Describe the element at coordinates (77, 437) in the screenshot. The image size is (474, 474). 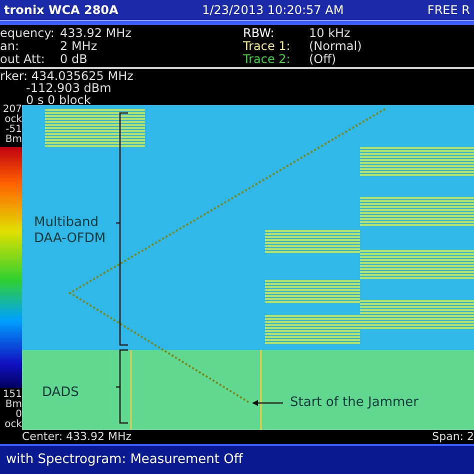
I see `axis-label: Center: 433.92 MHz` at that location.